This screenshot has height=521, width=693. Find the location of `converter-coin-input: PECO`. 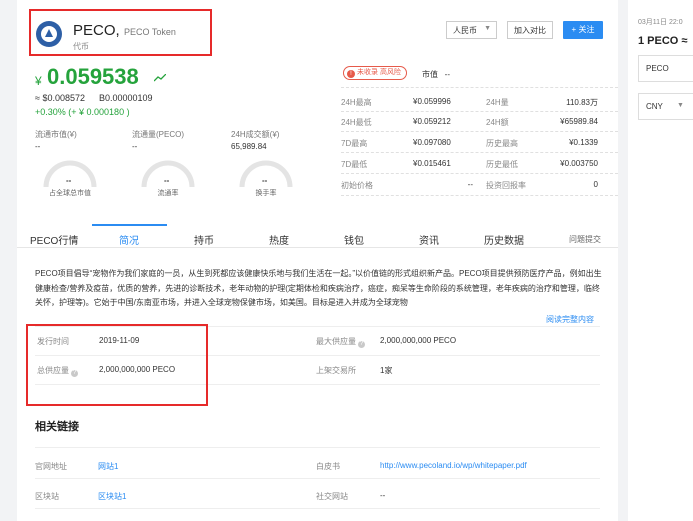

converter-coin-input: PECO is located at coordinates (665, 68).